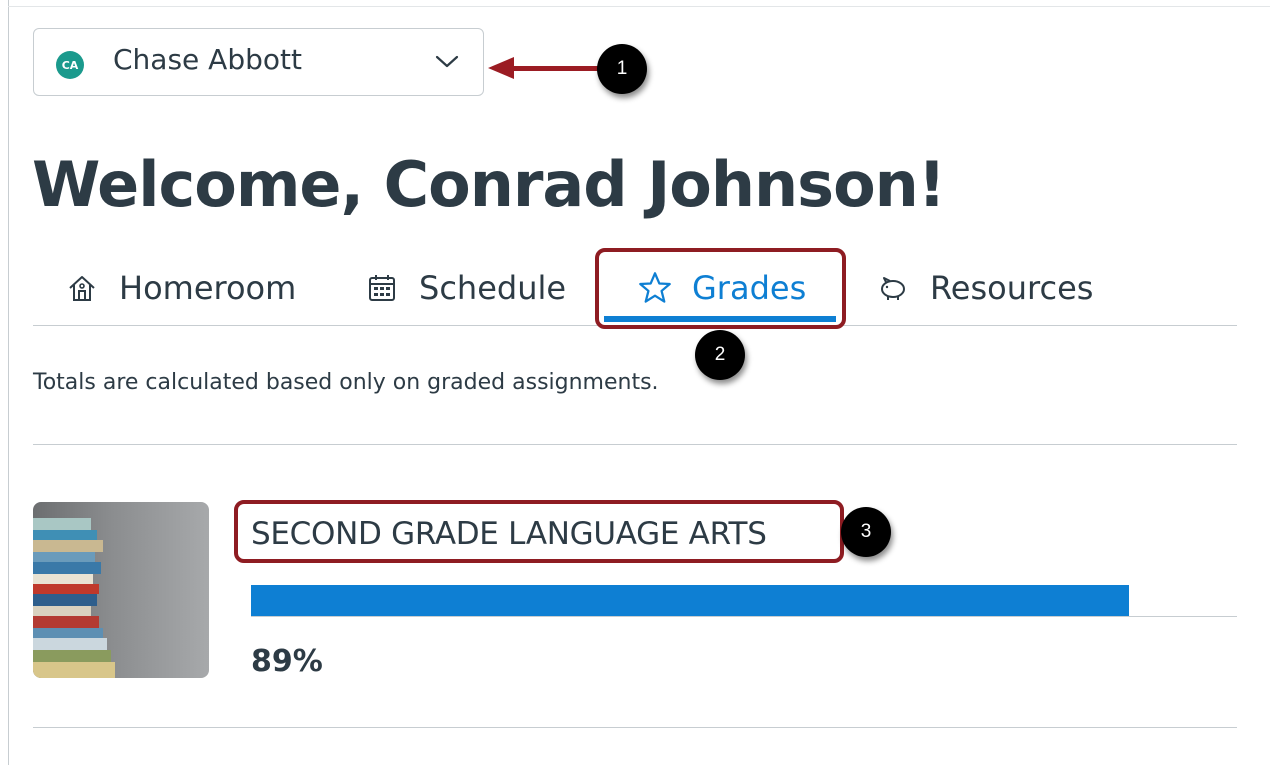  Describe the element at coordinates (622, 69) in the screenshot. I see `callout-1: 1` at that location.